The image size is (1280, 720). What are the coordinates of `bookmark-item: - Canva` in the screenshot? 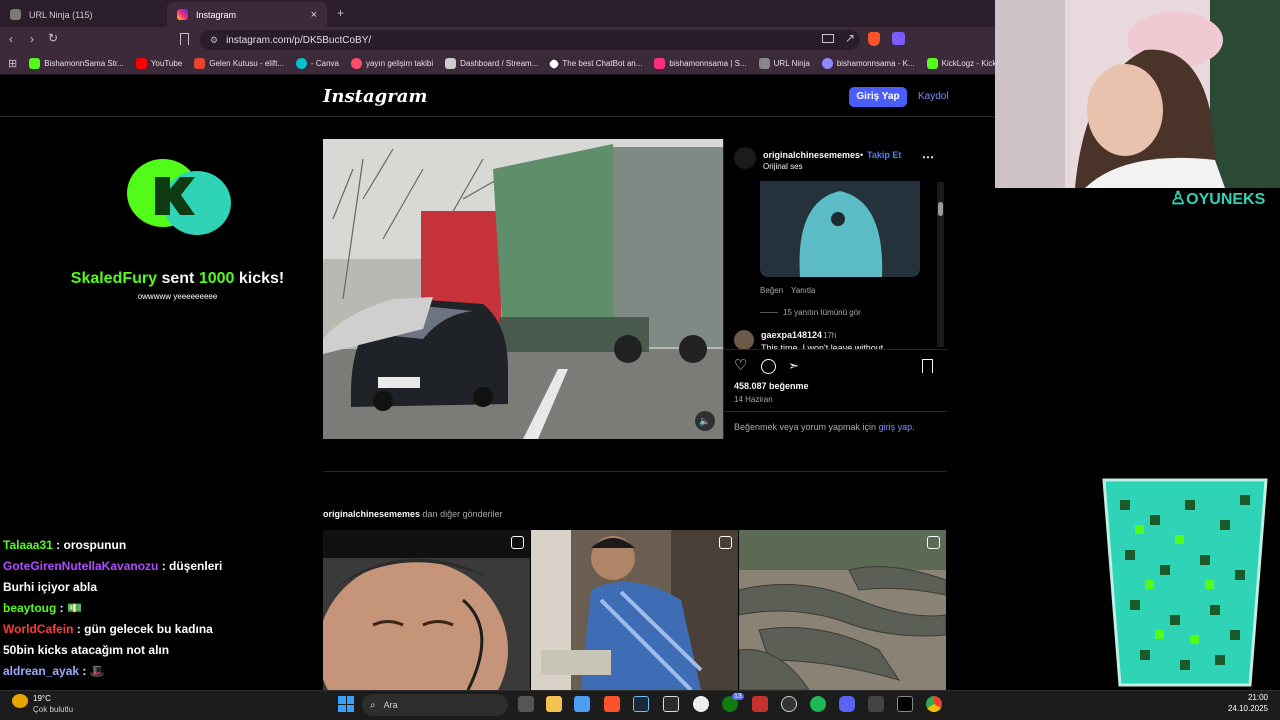 It's located at (317, 63).